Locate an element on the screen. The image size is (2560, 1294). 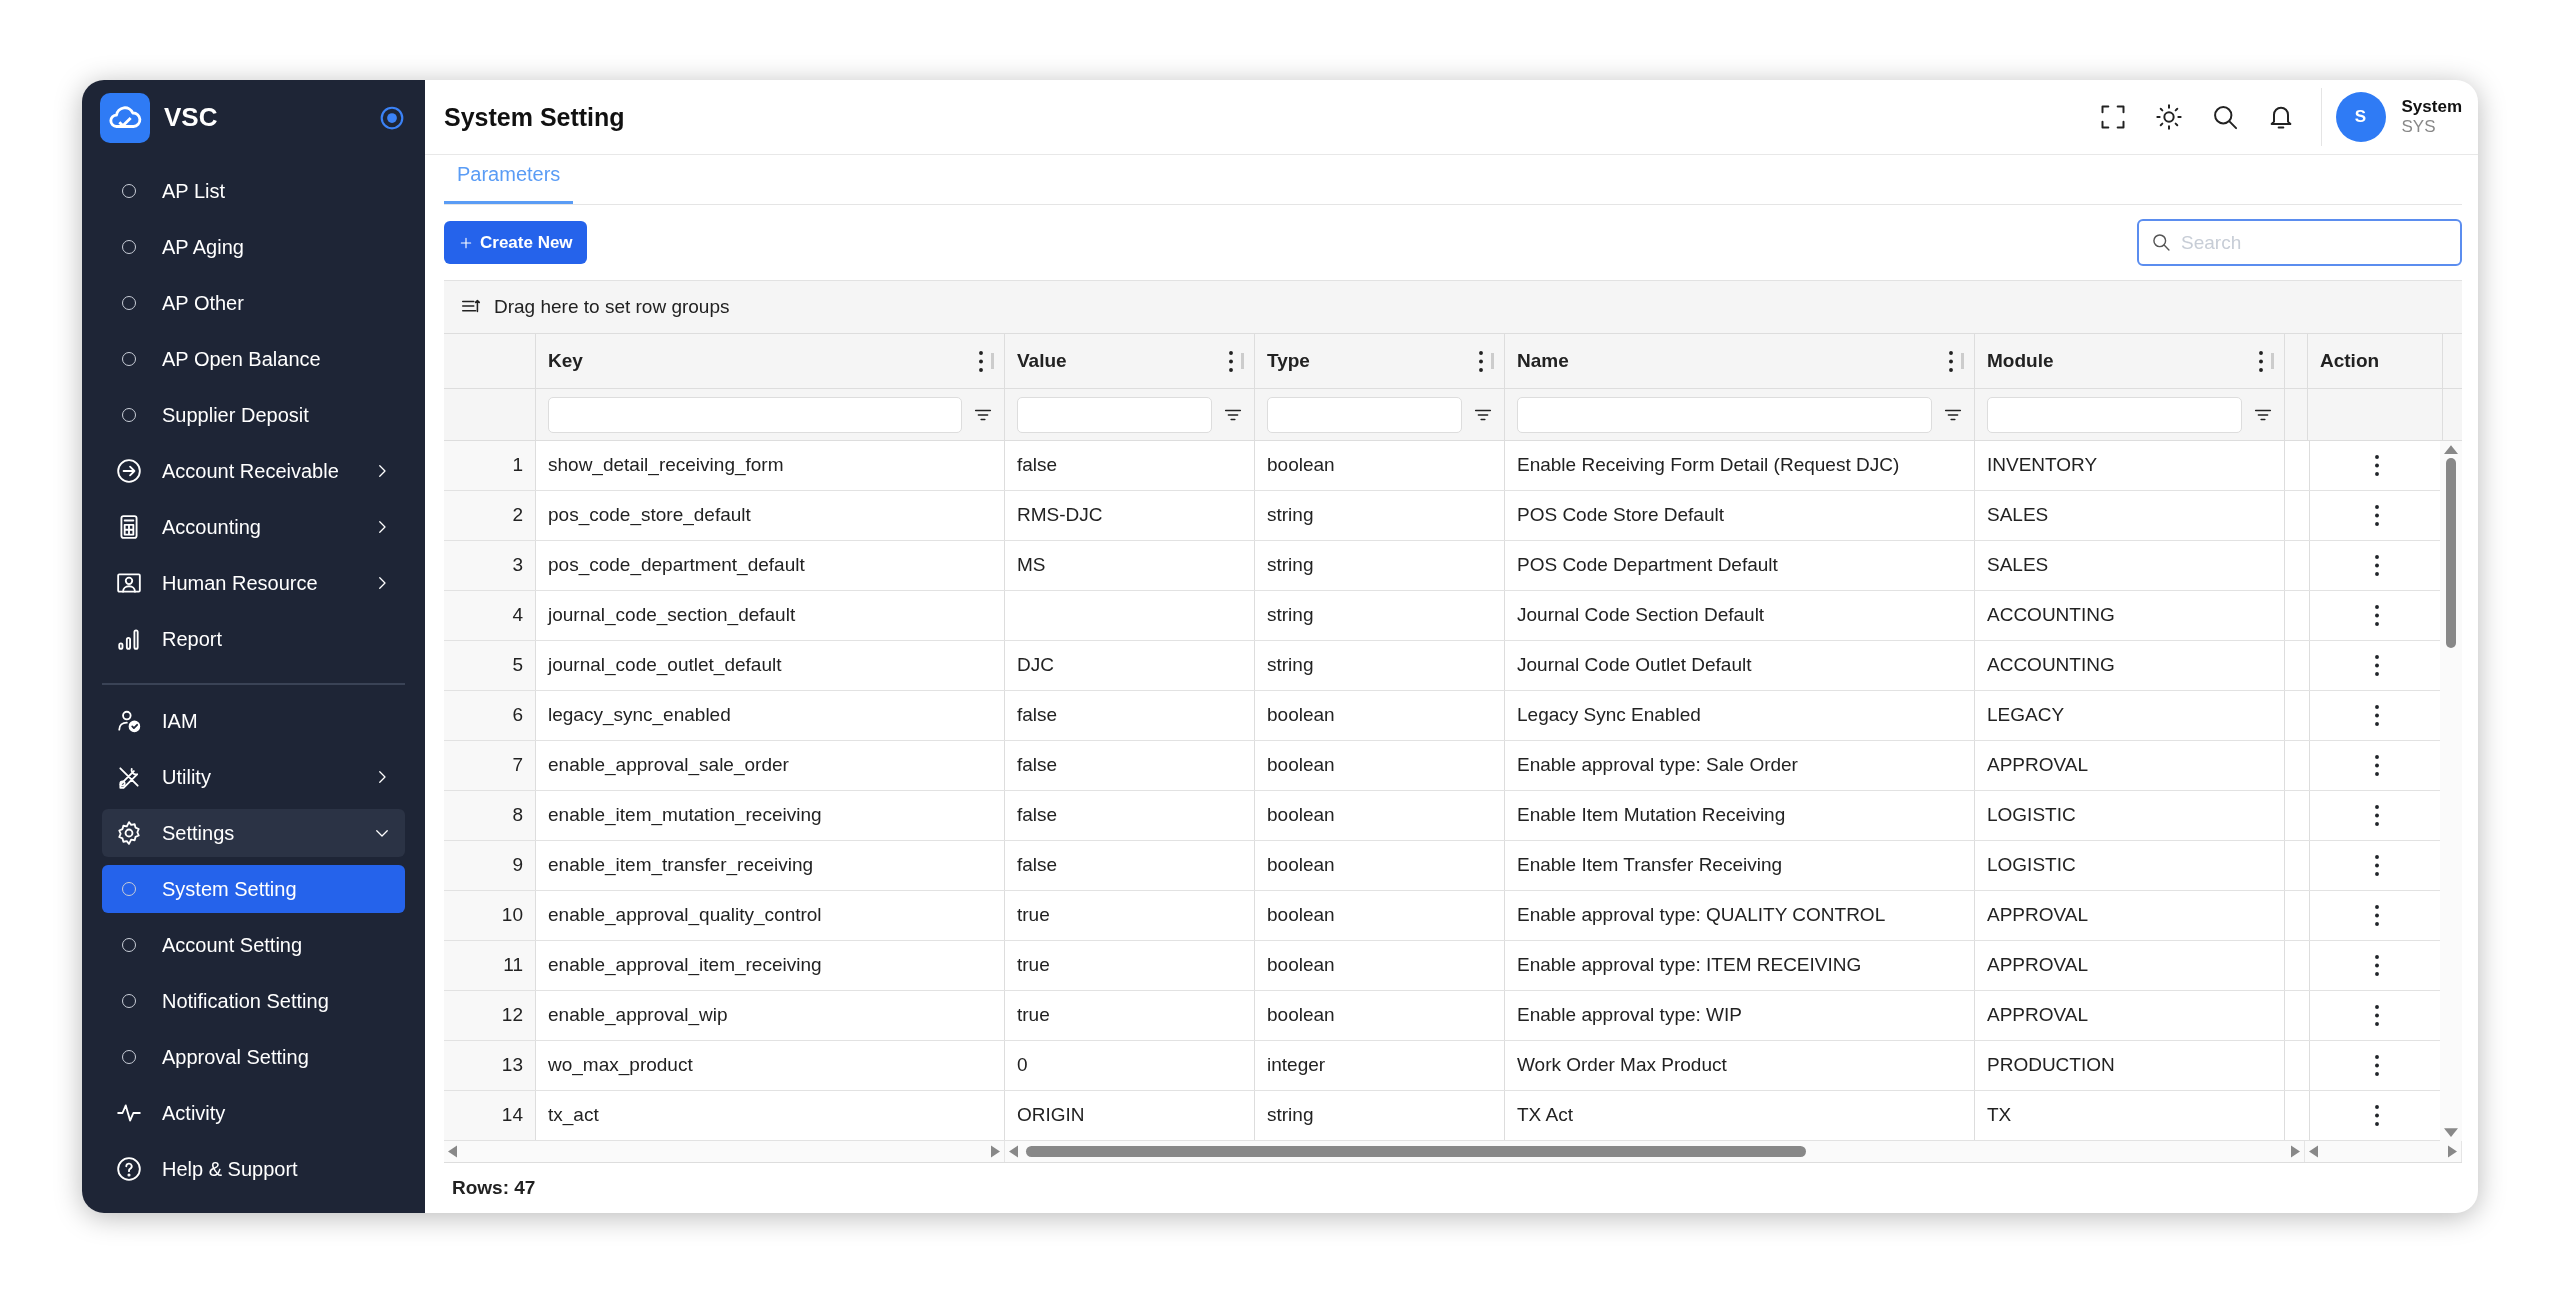
table-cell: LOGISTIC is located at coordinates (2130, 865).